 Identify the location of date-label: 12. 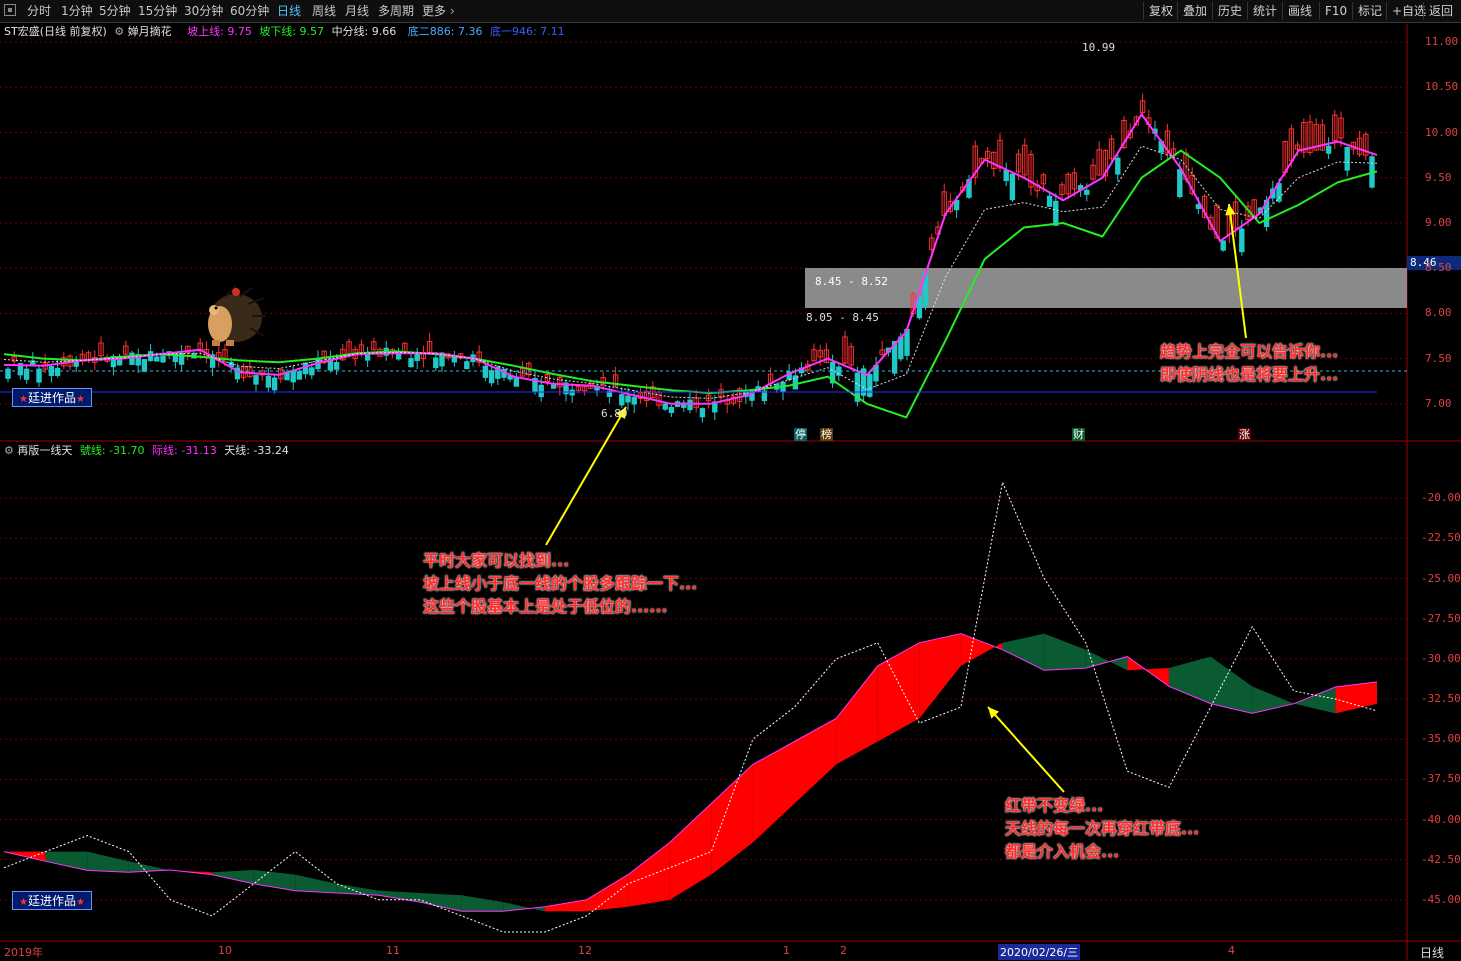
(585, 950).